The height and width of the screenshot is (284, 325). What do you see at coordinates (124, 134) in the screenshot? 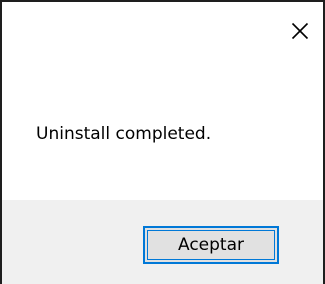
I see `message-text: Uninstall completed.` at bounding box center [124, 134].